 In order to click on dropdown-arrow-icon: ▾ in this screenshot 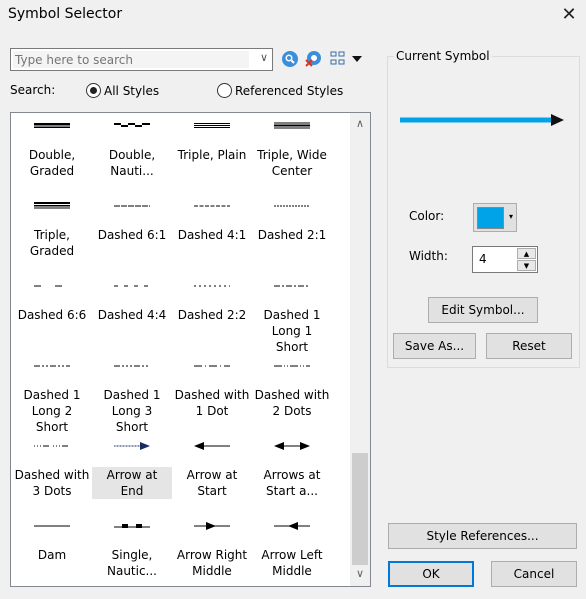, I will do `click(511, 216)`.